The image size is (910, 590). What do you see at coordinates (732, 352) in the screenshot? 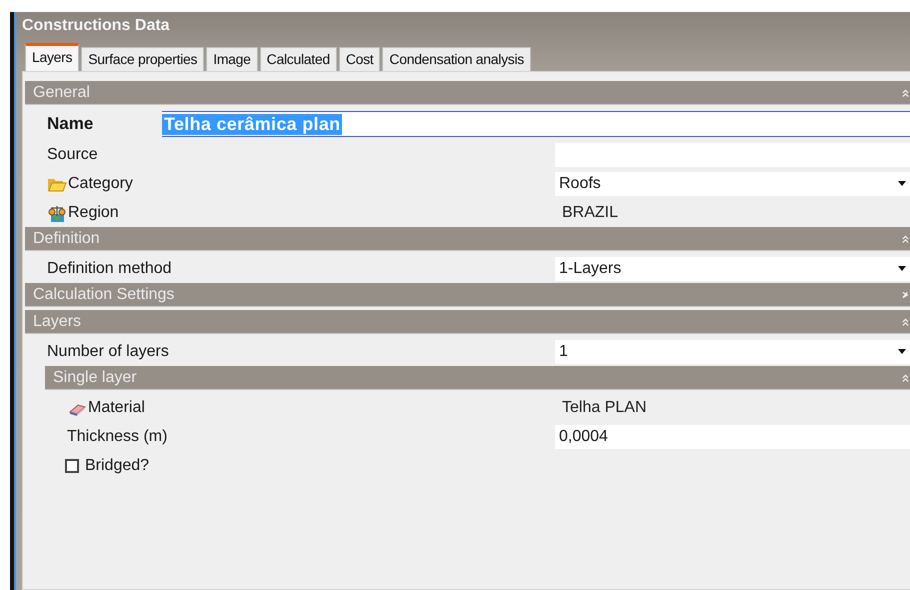
I see `dropdown: 1` at bounding box center [732, 352].